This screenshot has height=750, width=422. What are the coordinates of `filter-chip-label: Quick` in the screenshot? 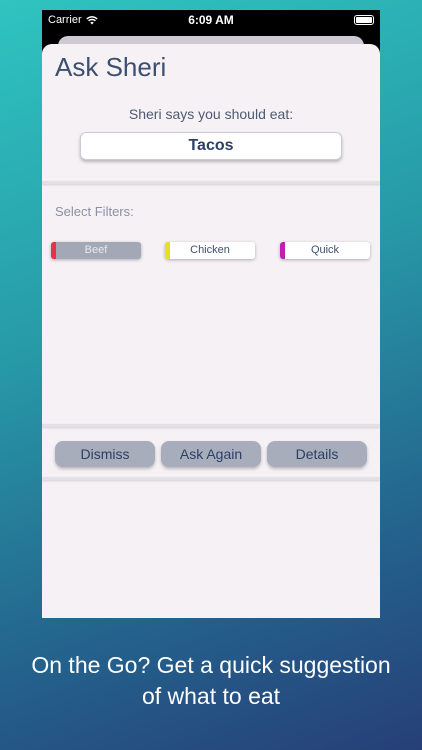 It's located at (325, 250).